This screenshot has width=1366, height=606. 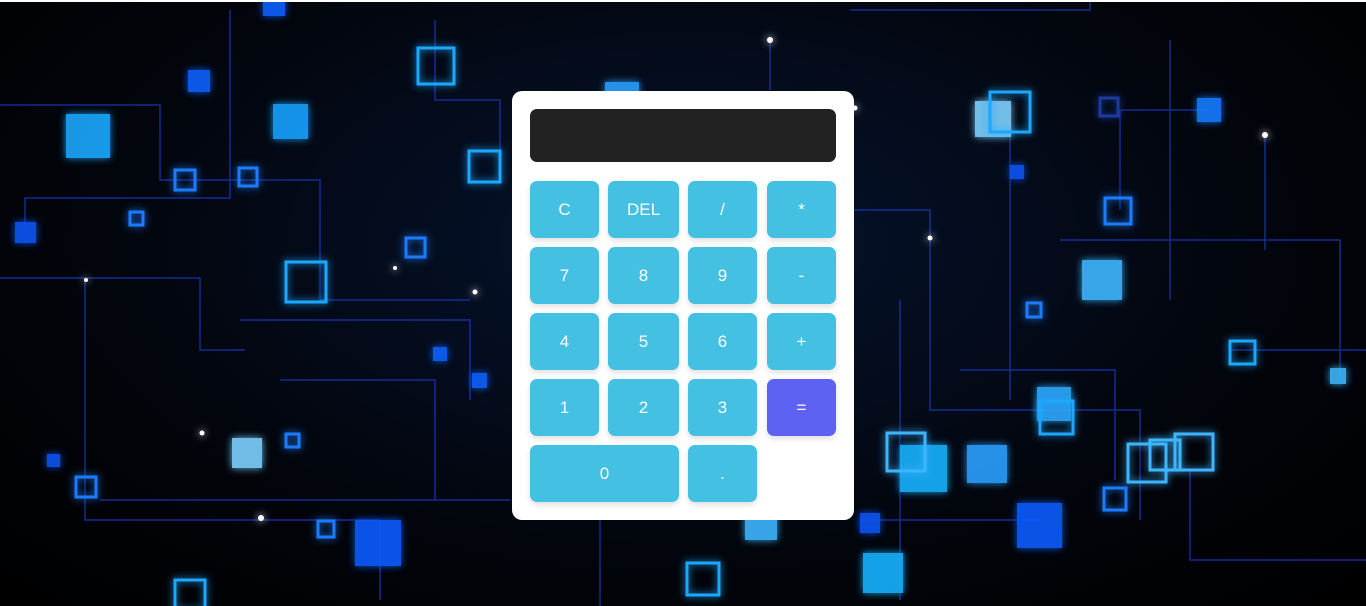 I want to click on multiply-button: *, so click(x=801, y=209).